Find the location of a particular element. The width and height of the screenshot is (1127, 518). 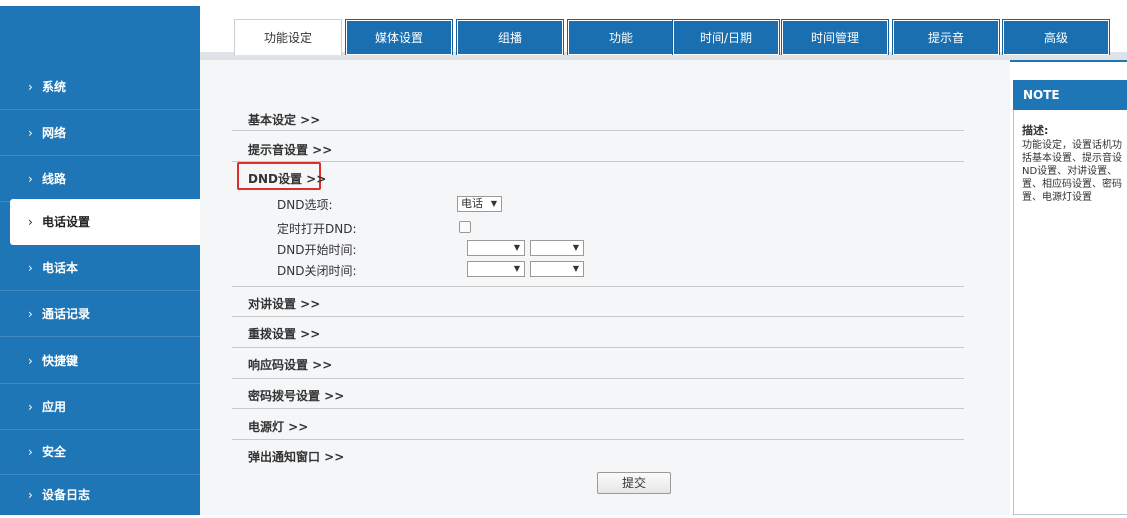

note-desc-label: 描述: is located at coordinates (1035, 130).